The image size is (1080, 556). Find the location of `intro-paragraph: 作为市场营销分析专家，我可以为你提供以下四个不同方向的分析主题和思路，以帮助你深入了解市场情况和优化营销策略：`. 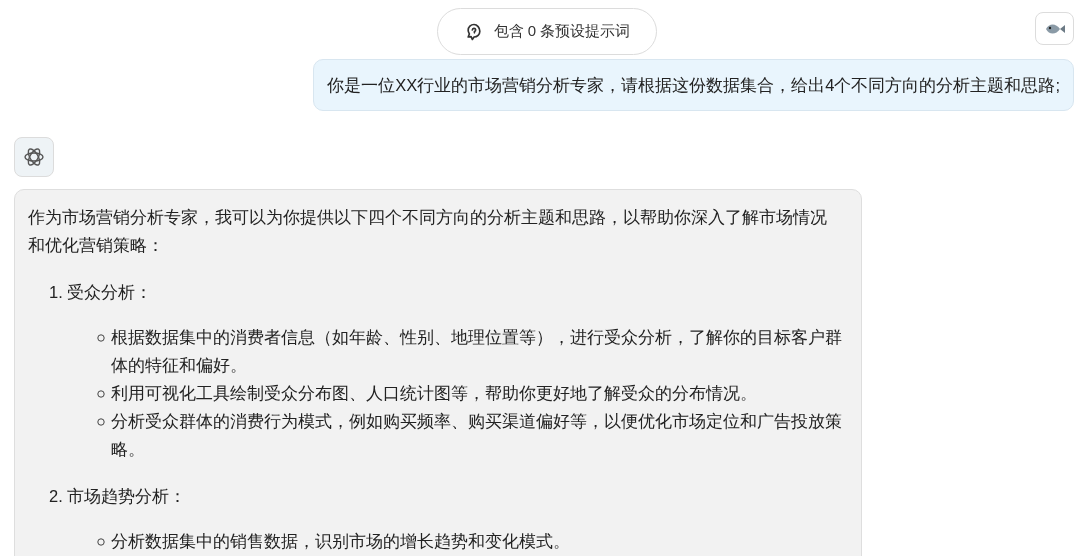

intro-paragraph: 作为市场营销分析专家，我可以为你提供以下四个不同方向的分析主题和思路，以帮助你深入了解市场情况和优化营销策略： is located at coordinates (428, 231).